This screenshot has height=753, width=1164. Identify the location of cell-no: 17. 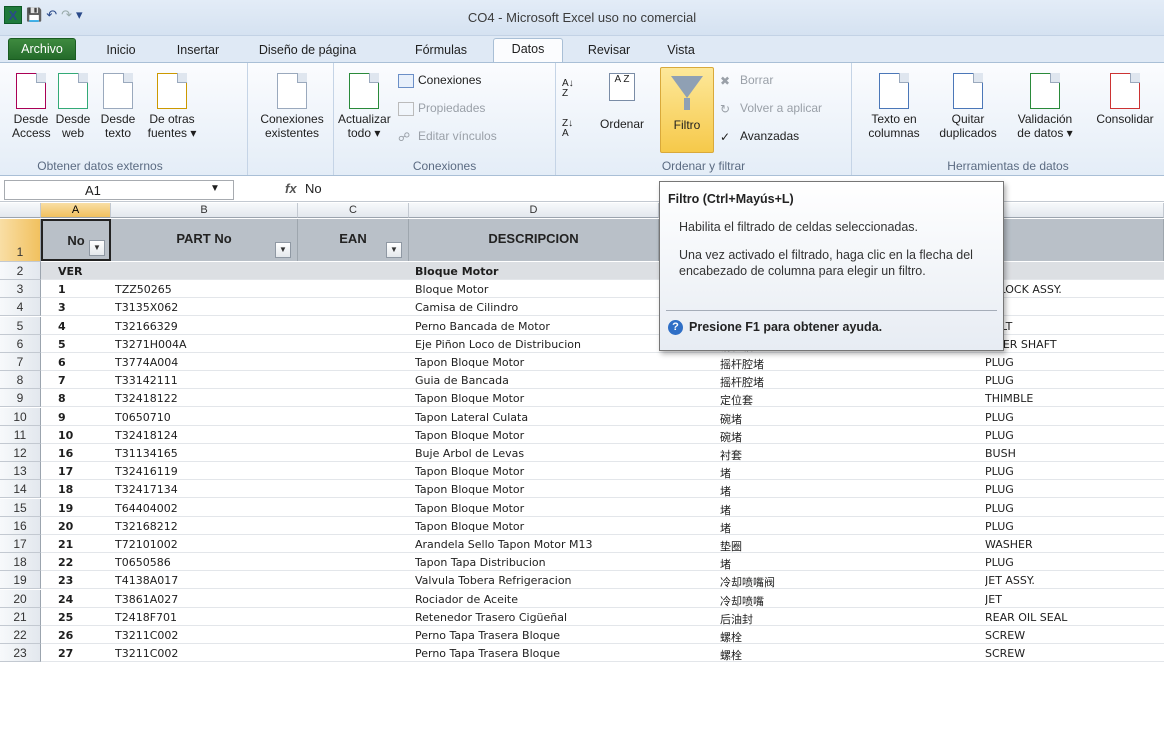
(65, 471).